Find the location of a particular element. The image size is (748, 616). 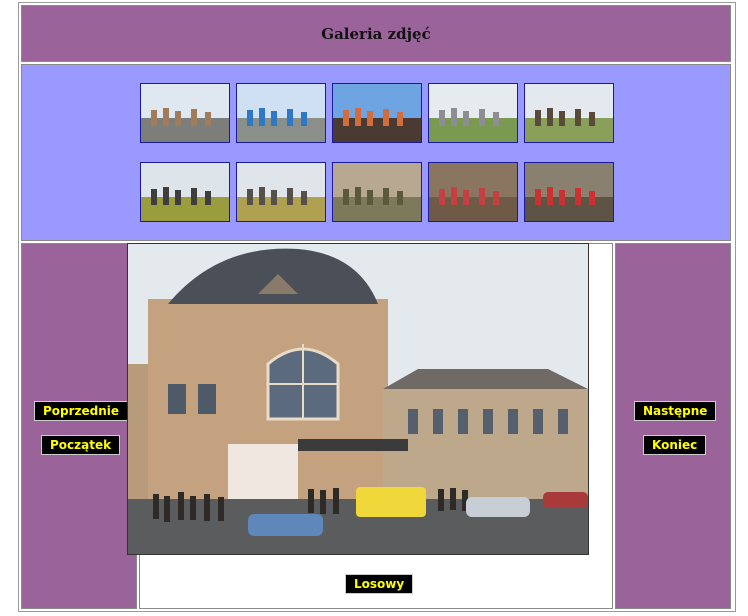

thumb-cemetery is located at coordinates (473, 192).